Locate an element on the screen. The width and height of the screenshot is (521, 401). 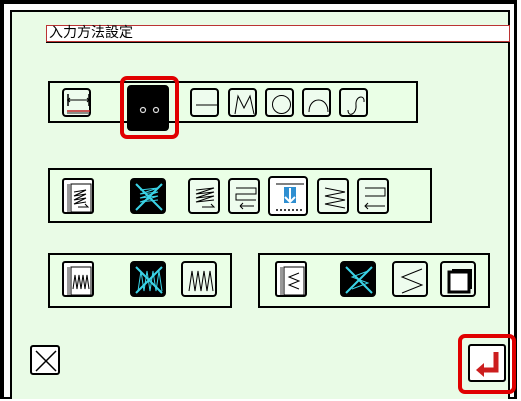
zigzag-page-icon is located at coordinates (78, 279).